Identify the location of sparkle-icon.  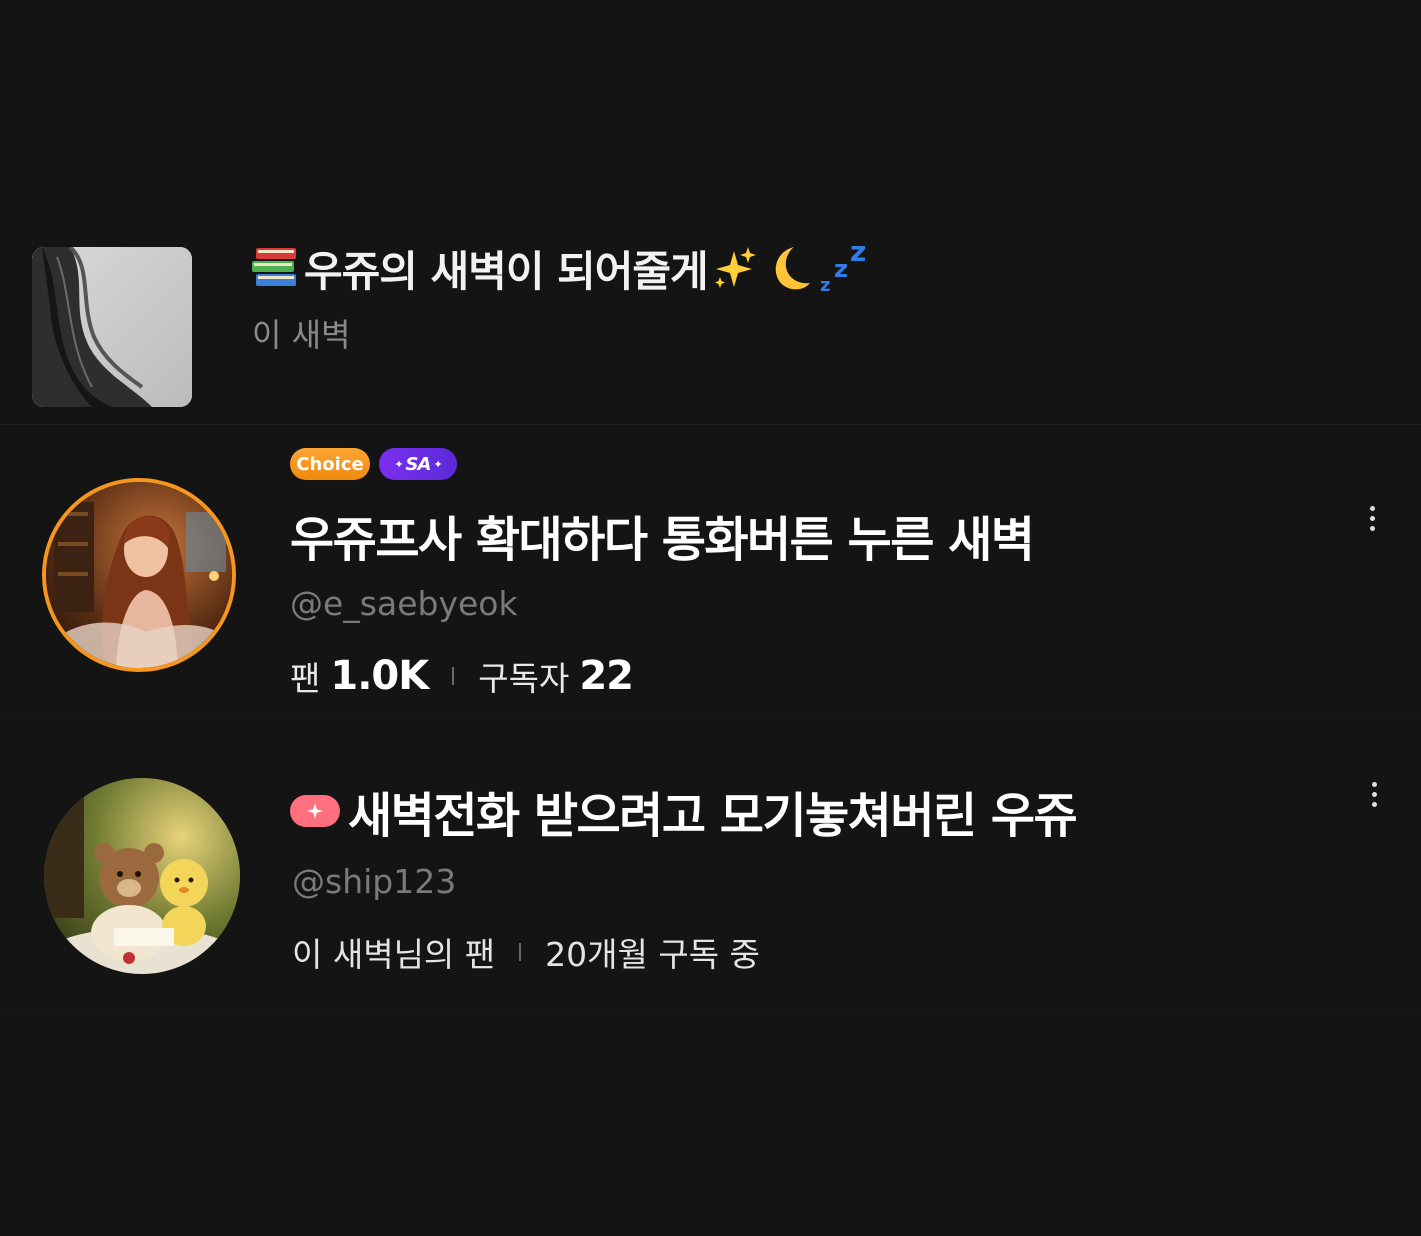
(315, 811).